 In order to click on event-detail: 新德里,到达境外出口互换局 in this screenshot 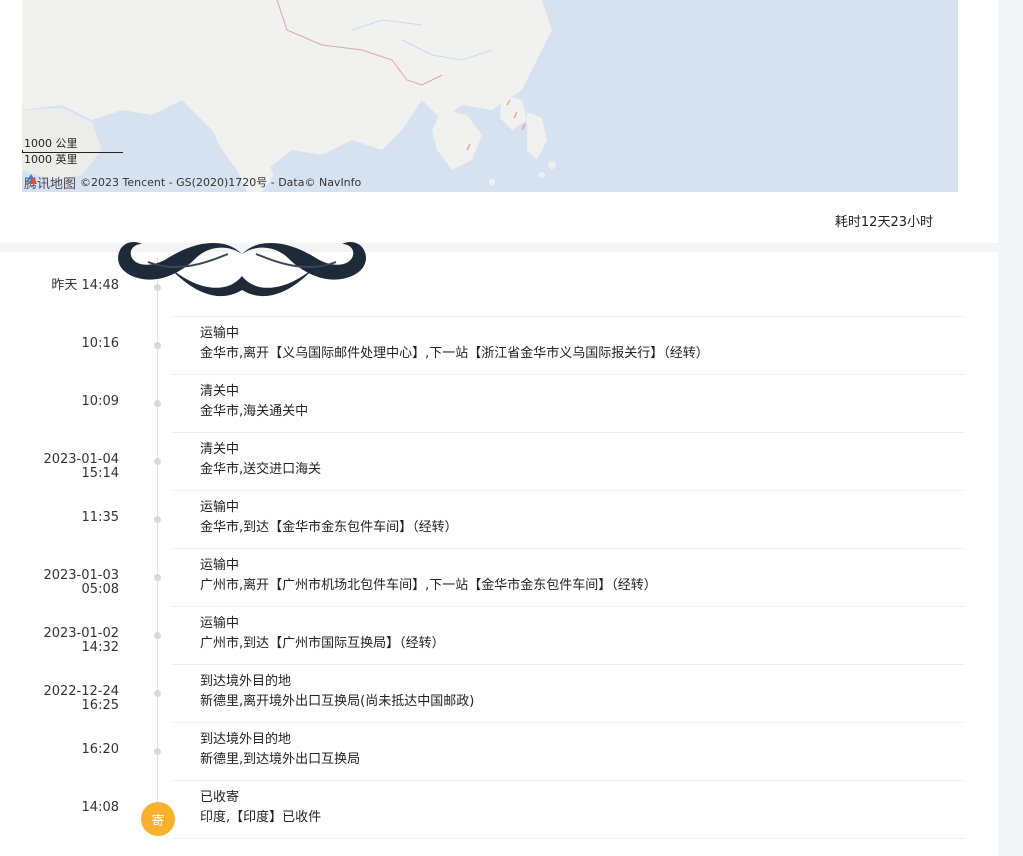, I will do `click(280, 759)`.